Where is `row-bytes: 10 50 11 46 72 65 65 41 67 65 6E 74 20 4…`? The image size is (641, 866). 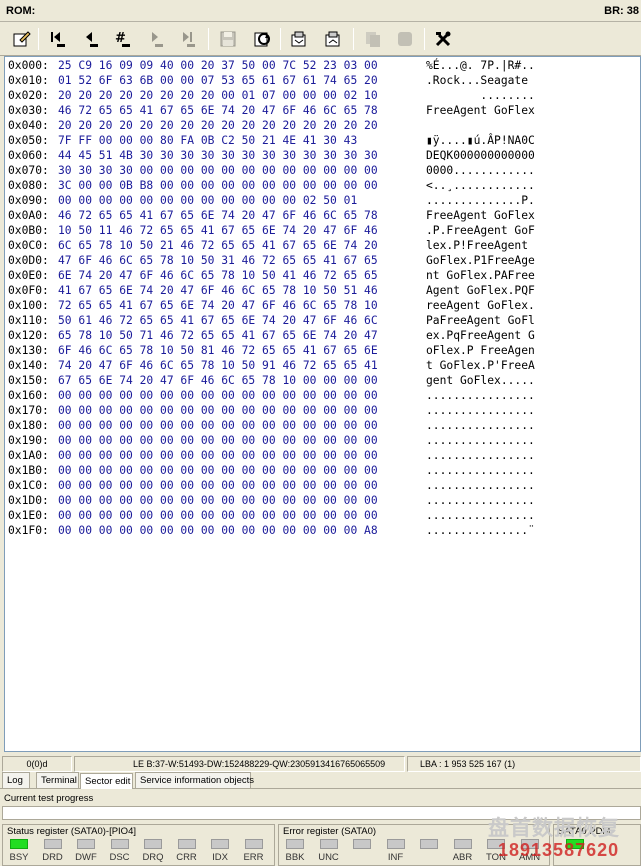 row-bytes: 10 50 11 46 72 65 65 41 67 65 6E 74 20 4… is located at coordinates (242, 230).